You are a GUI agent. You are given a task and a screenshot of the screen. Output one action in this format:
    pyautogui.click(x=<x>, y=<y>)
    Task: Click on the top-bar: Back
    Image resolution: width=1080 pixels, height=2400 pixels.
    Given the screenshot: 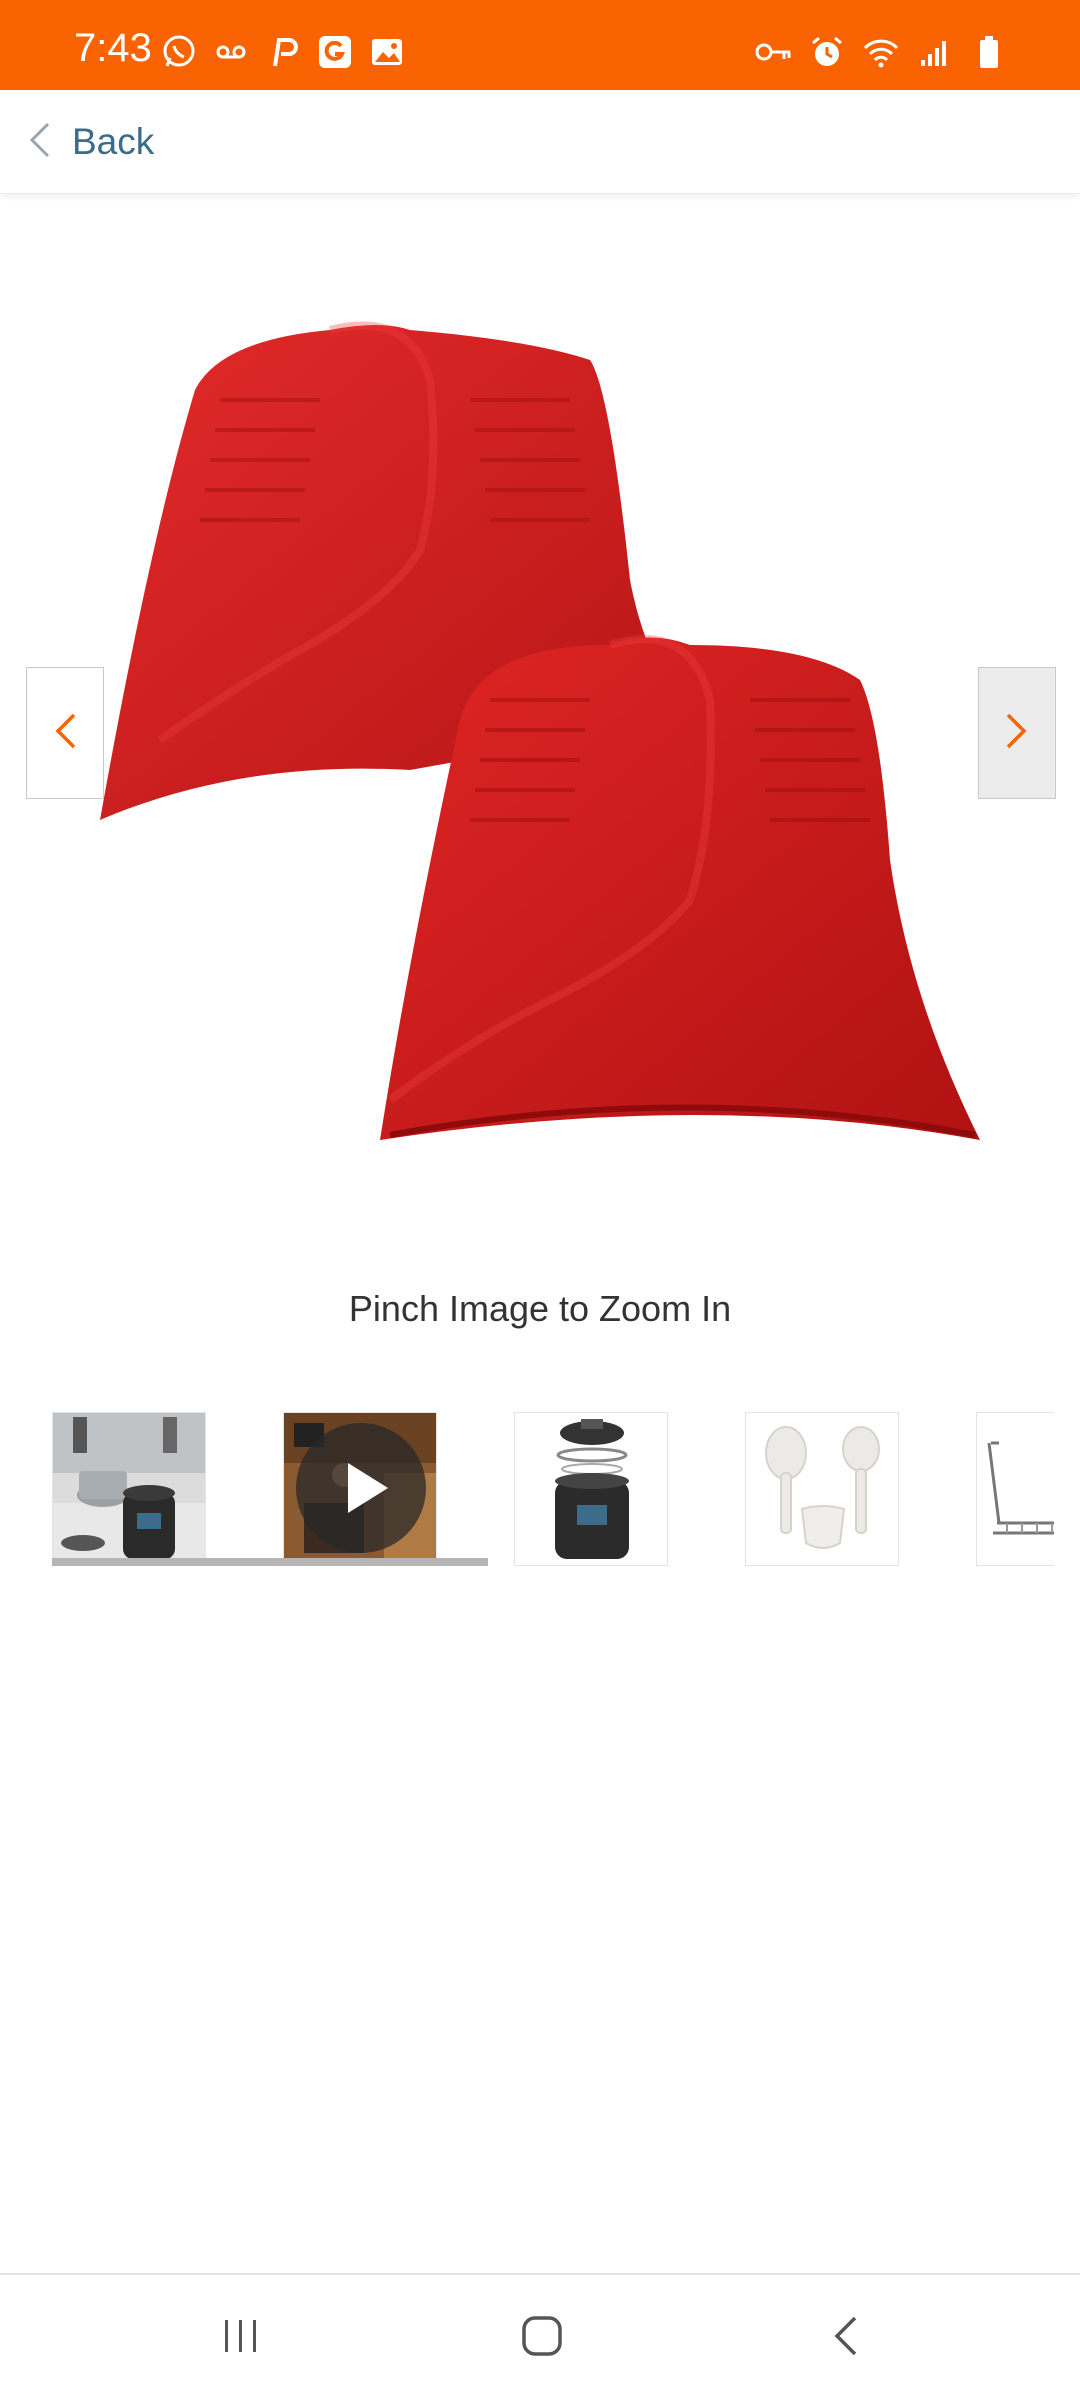 What is the action you would take?
    pyautogui.click(x=540, y=142)
    